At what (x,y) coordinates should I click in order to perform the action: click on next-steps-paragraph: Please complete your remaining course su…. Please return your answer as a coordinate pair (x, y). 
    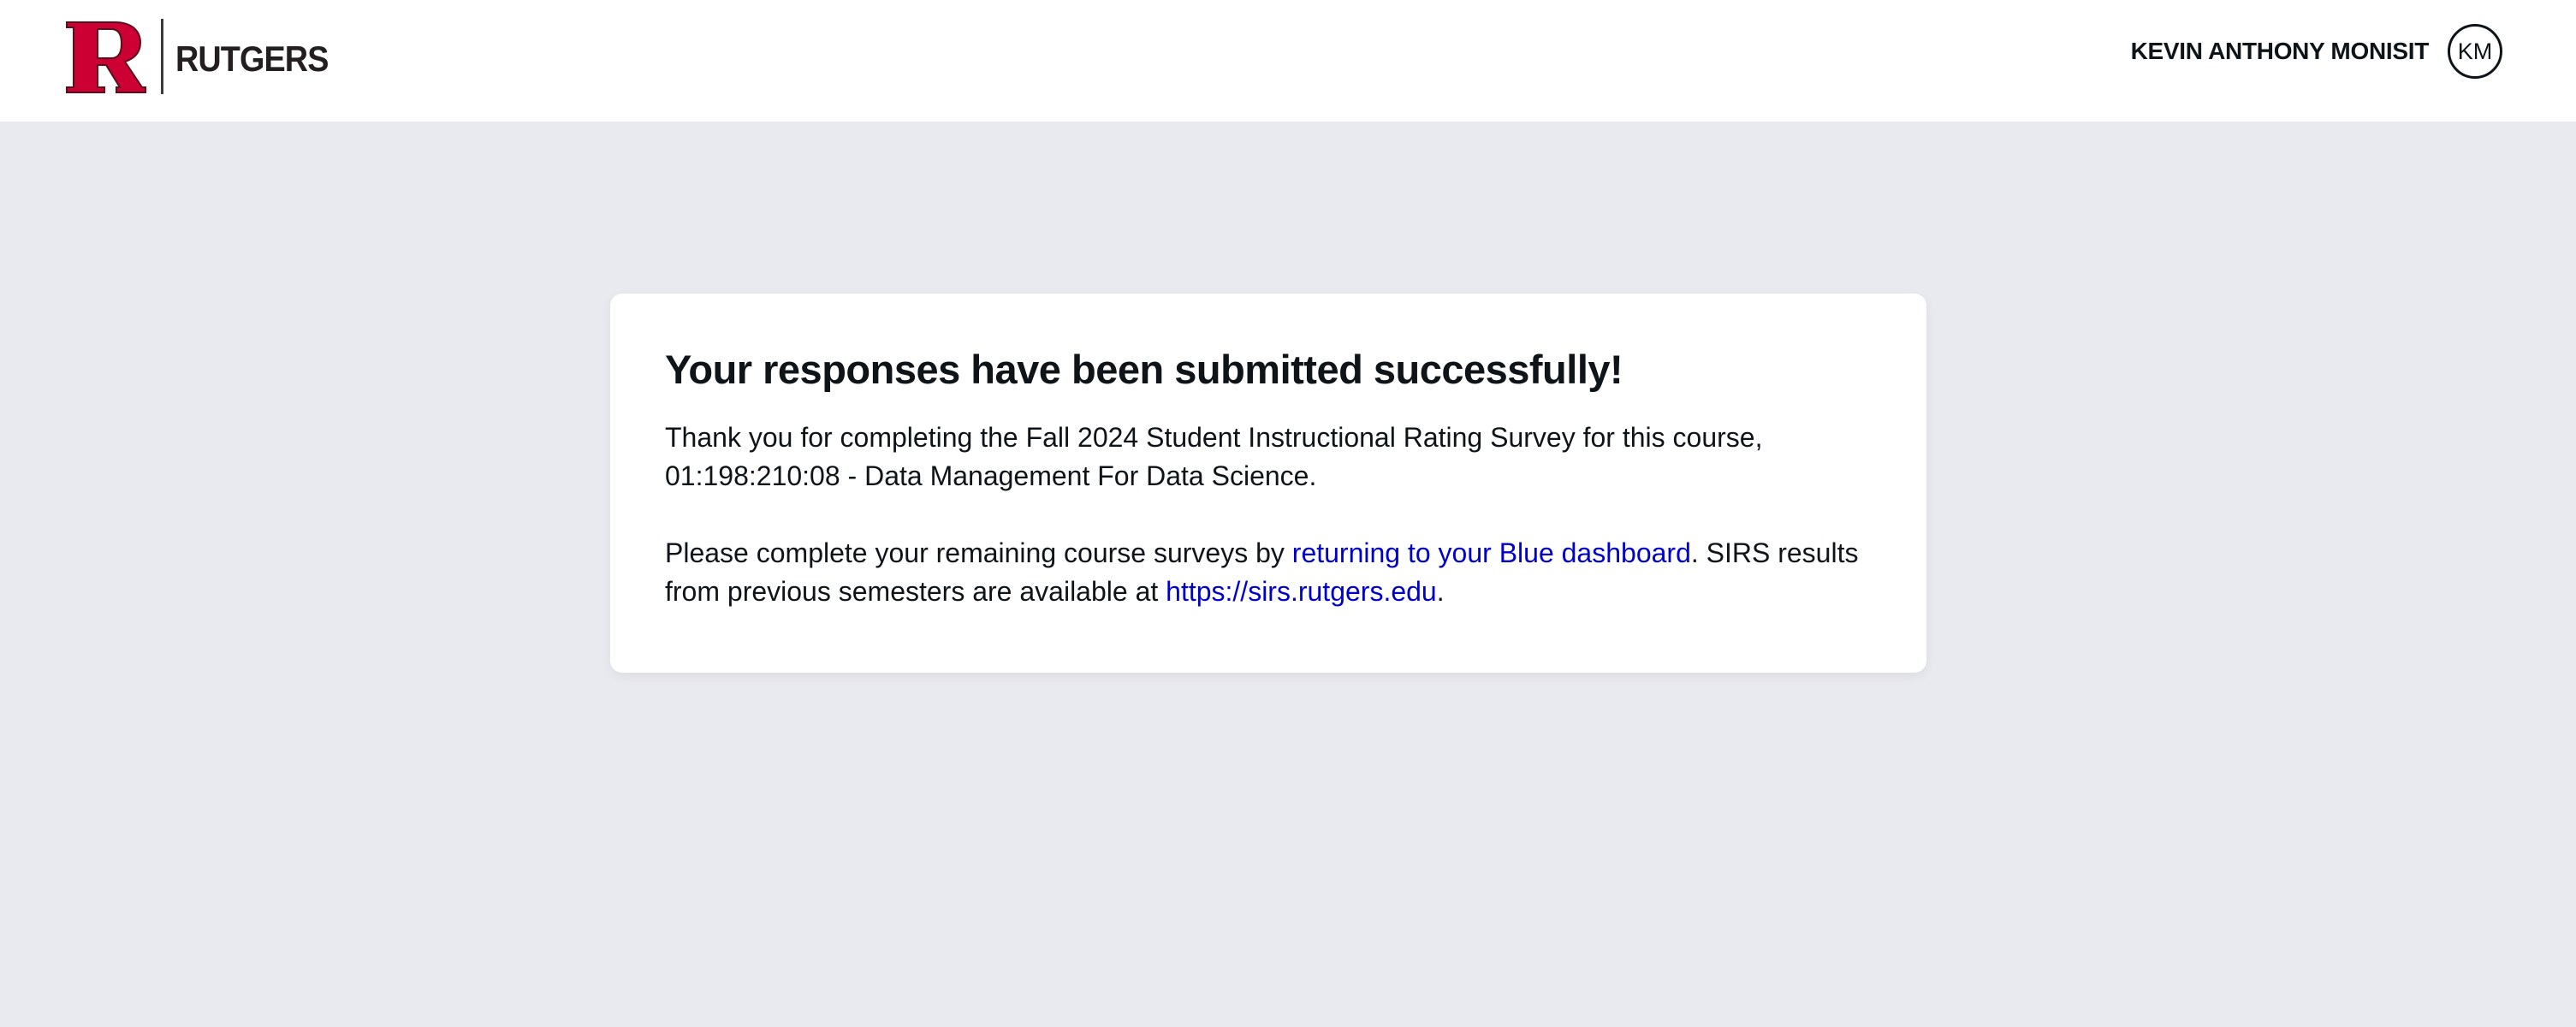
    Looking at the image, I should click on (1268, 572).